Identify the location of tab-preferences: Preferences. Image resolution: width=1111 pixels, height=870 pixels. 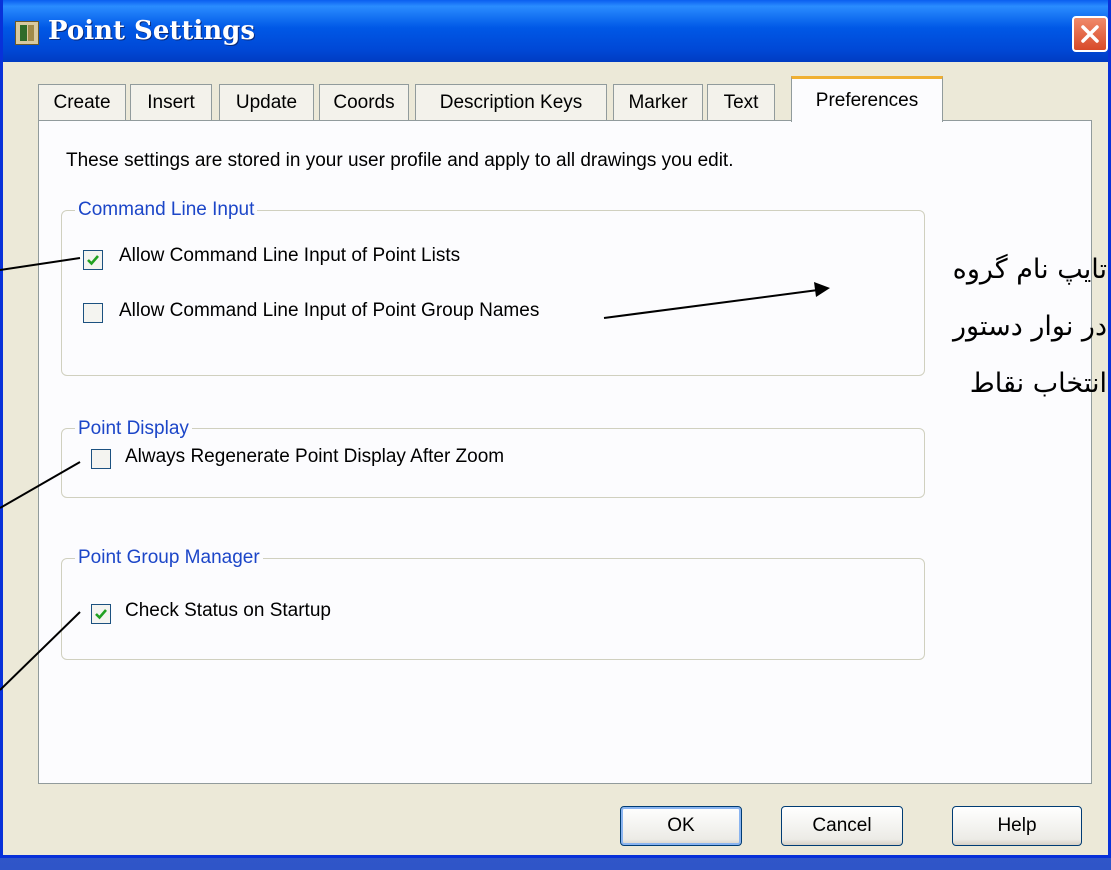
(867, 99).